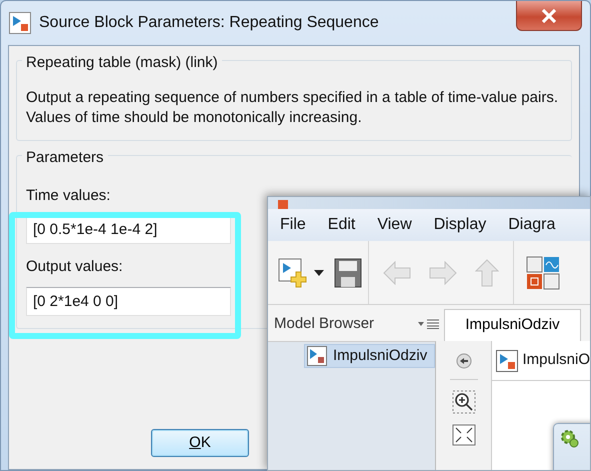 The height and width of the screenshot is (471, 591). Describe the element at coordinates (128, 229) in the screenshot. I see `input-field: [0 0.5*1e-4 1e-4 2]` at that location.